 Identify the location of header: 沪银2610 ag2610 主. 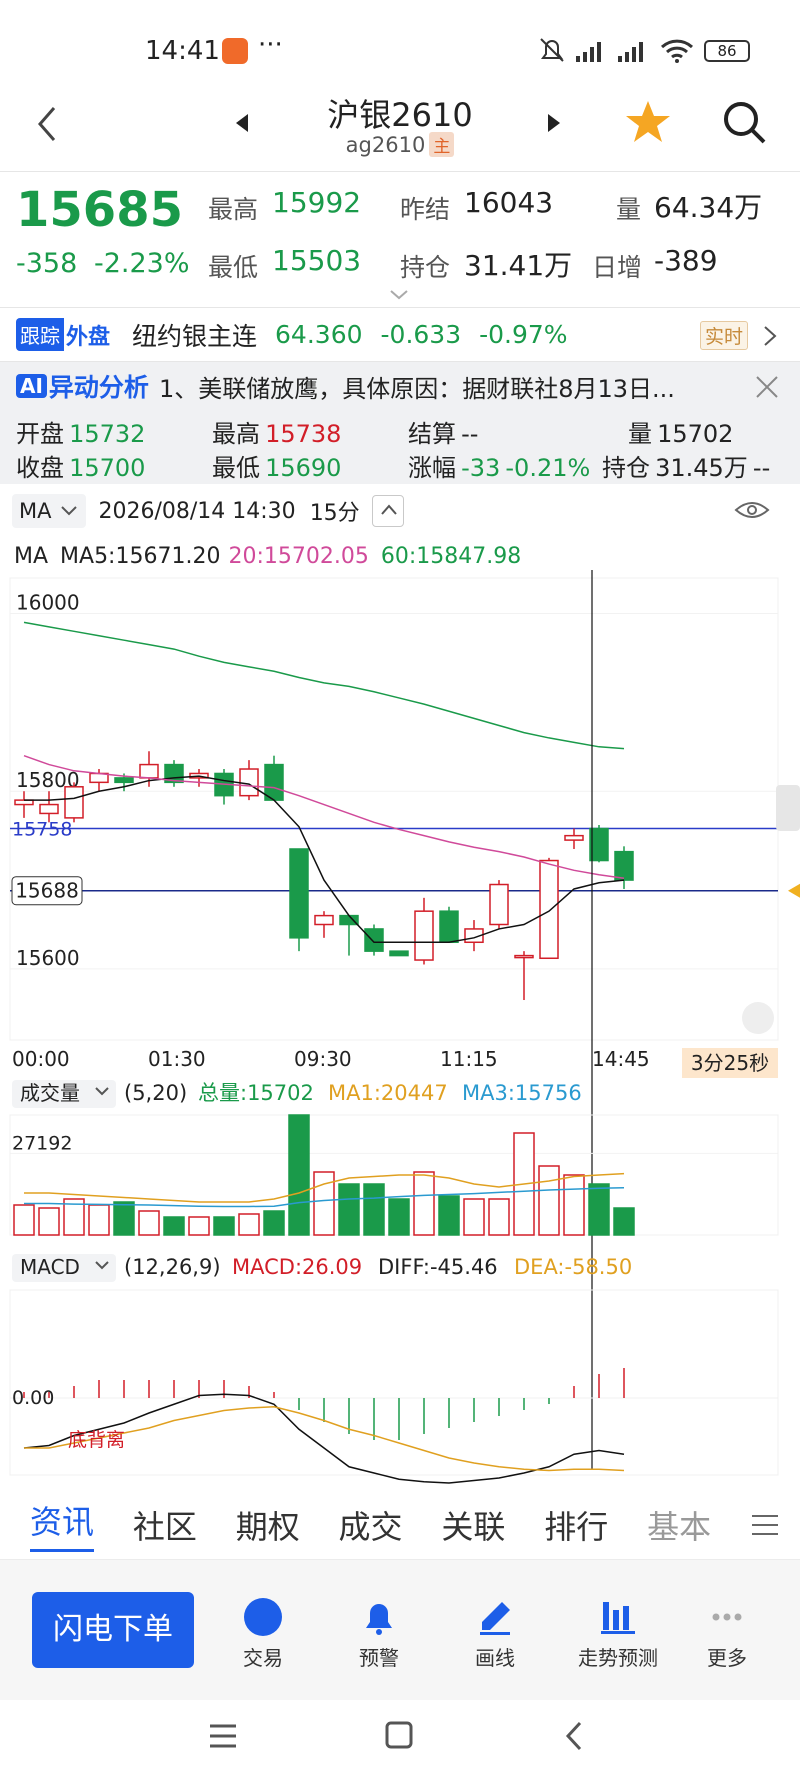
(400, 131).